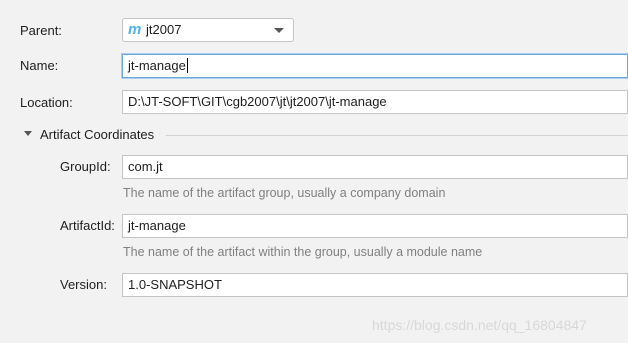  I want to click on parent-select: m jt2007, so click(208, 30).